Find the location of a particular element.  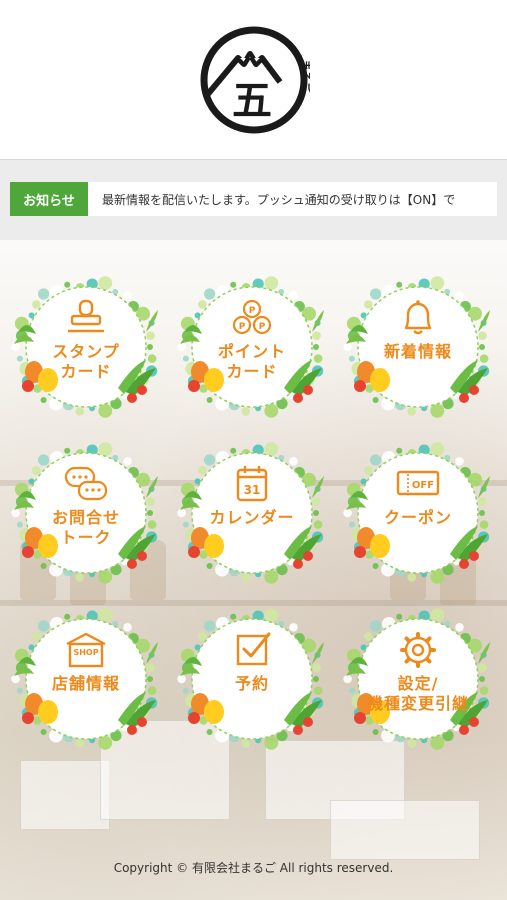

menu-button-label: カレンダー is located at coordinates (252, 517).